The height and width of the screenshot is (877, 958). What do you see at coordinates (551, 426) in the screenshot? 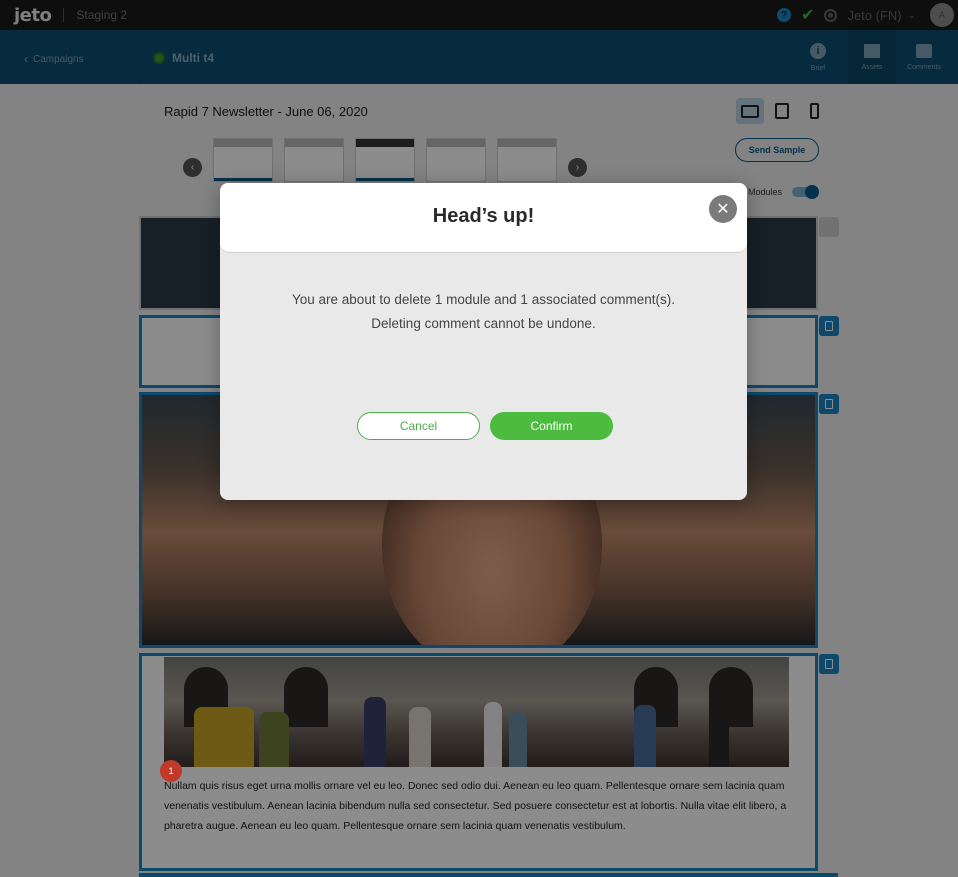
I see `confirm-button: Confirm` at bounding box center [551, 426].